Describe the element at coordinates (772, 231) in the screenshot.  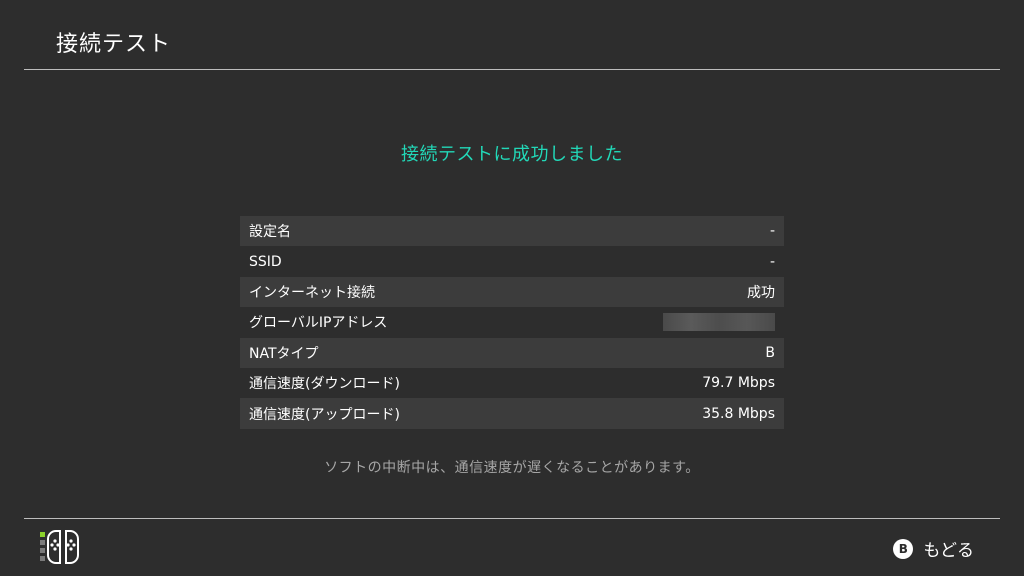
I see `row-value-setting-name: -` at that location.